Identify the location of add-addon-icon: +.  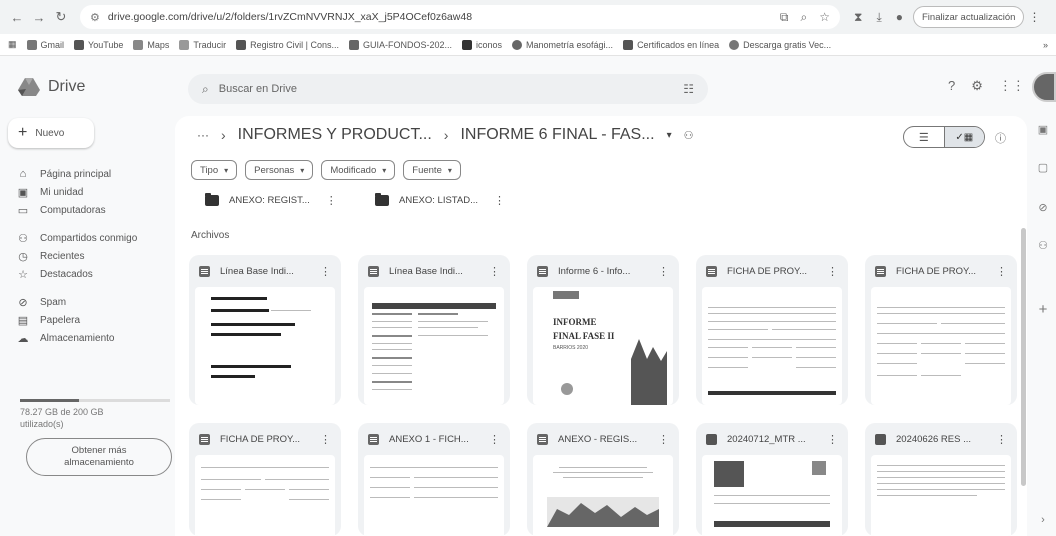
(1043, 309).